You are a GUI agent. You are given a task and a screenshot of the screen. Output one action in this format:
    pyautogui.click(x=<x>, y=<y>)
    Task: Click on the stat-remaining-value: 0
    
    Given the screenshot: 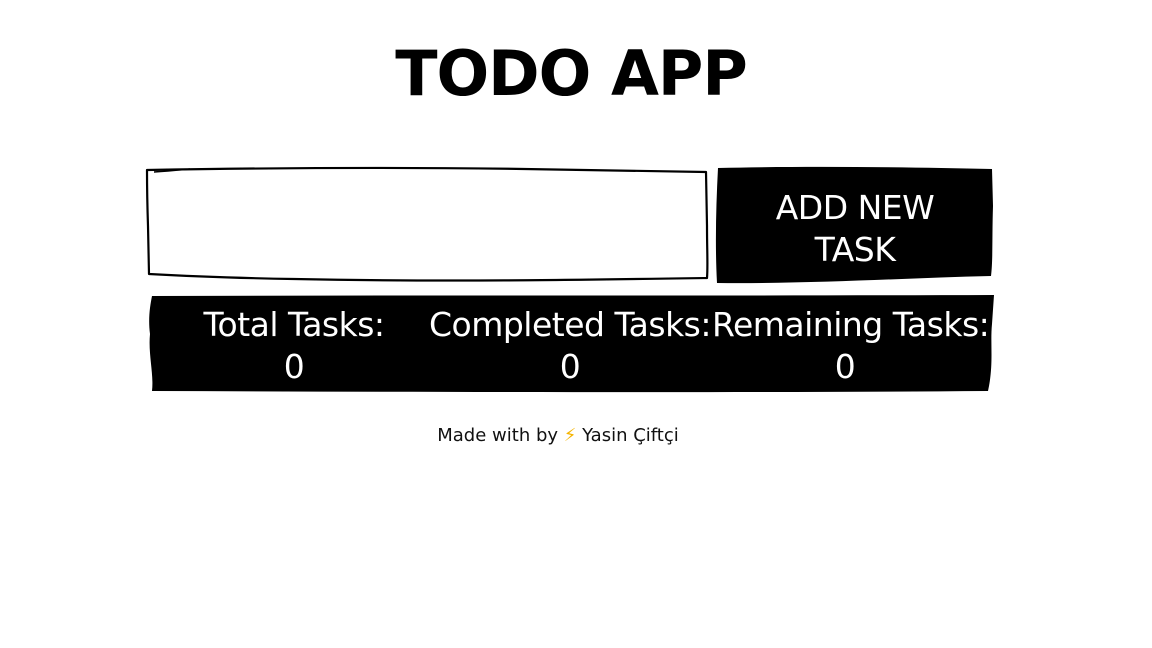 What is the action you would take?
    pyautogui.click(x=845, y=366)
    